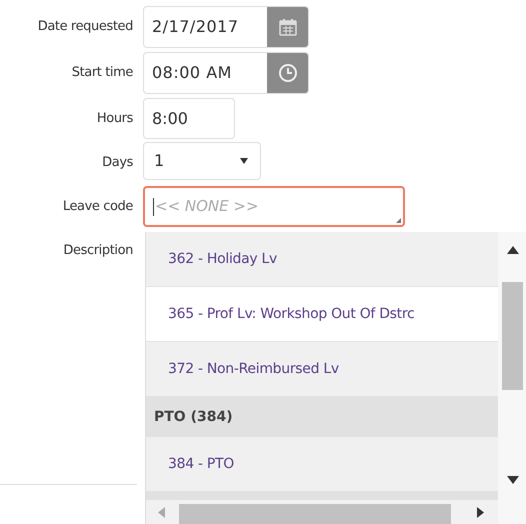  I want to click on date-field: 2/17/2017, so click(226, 27).